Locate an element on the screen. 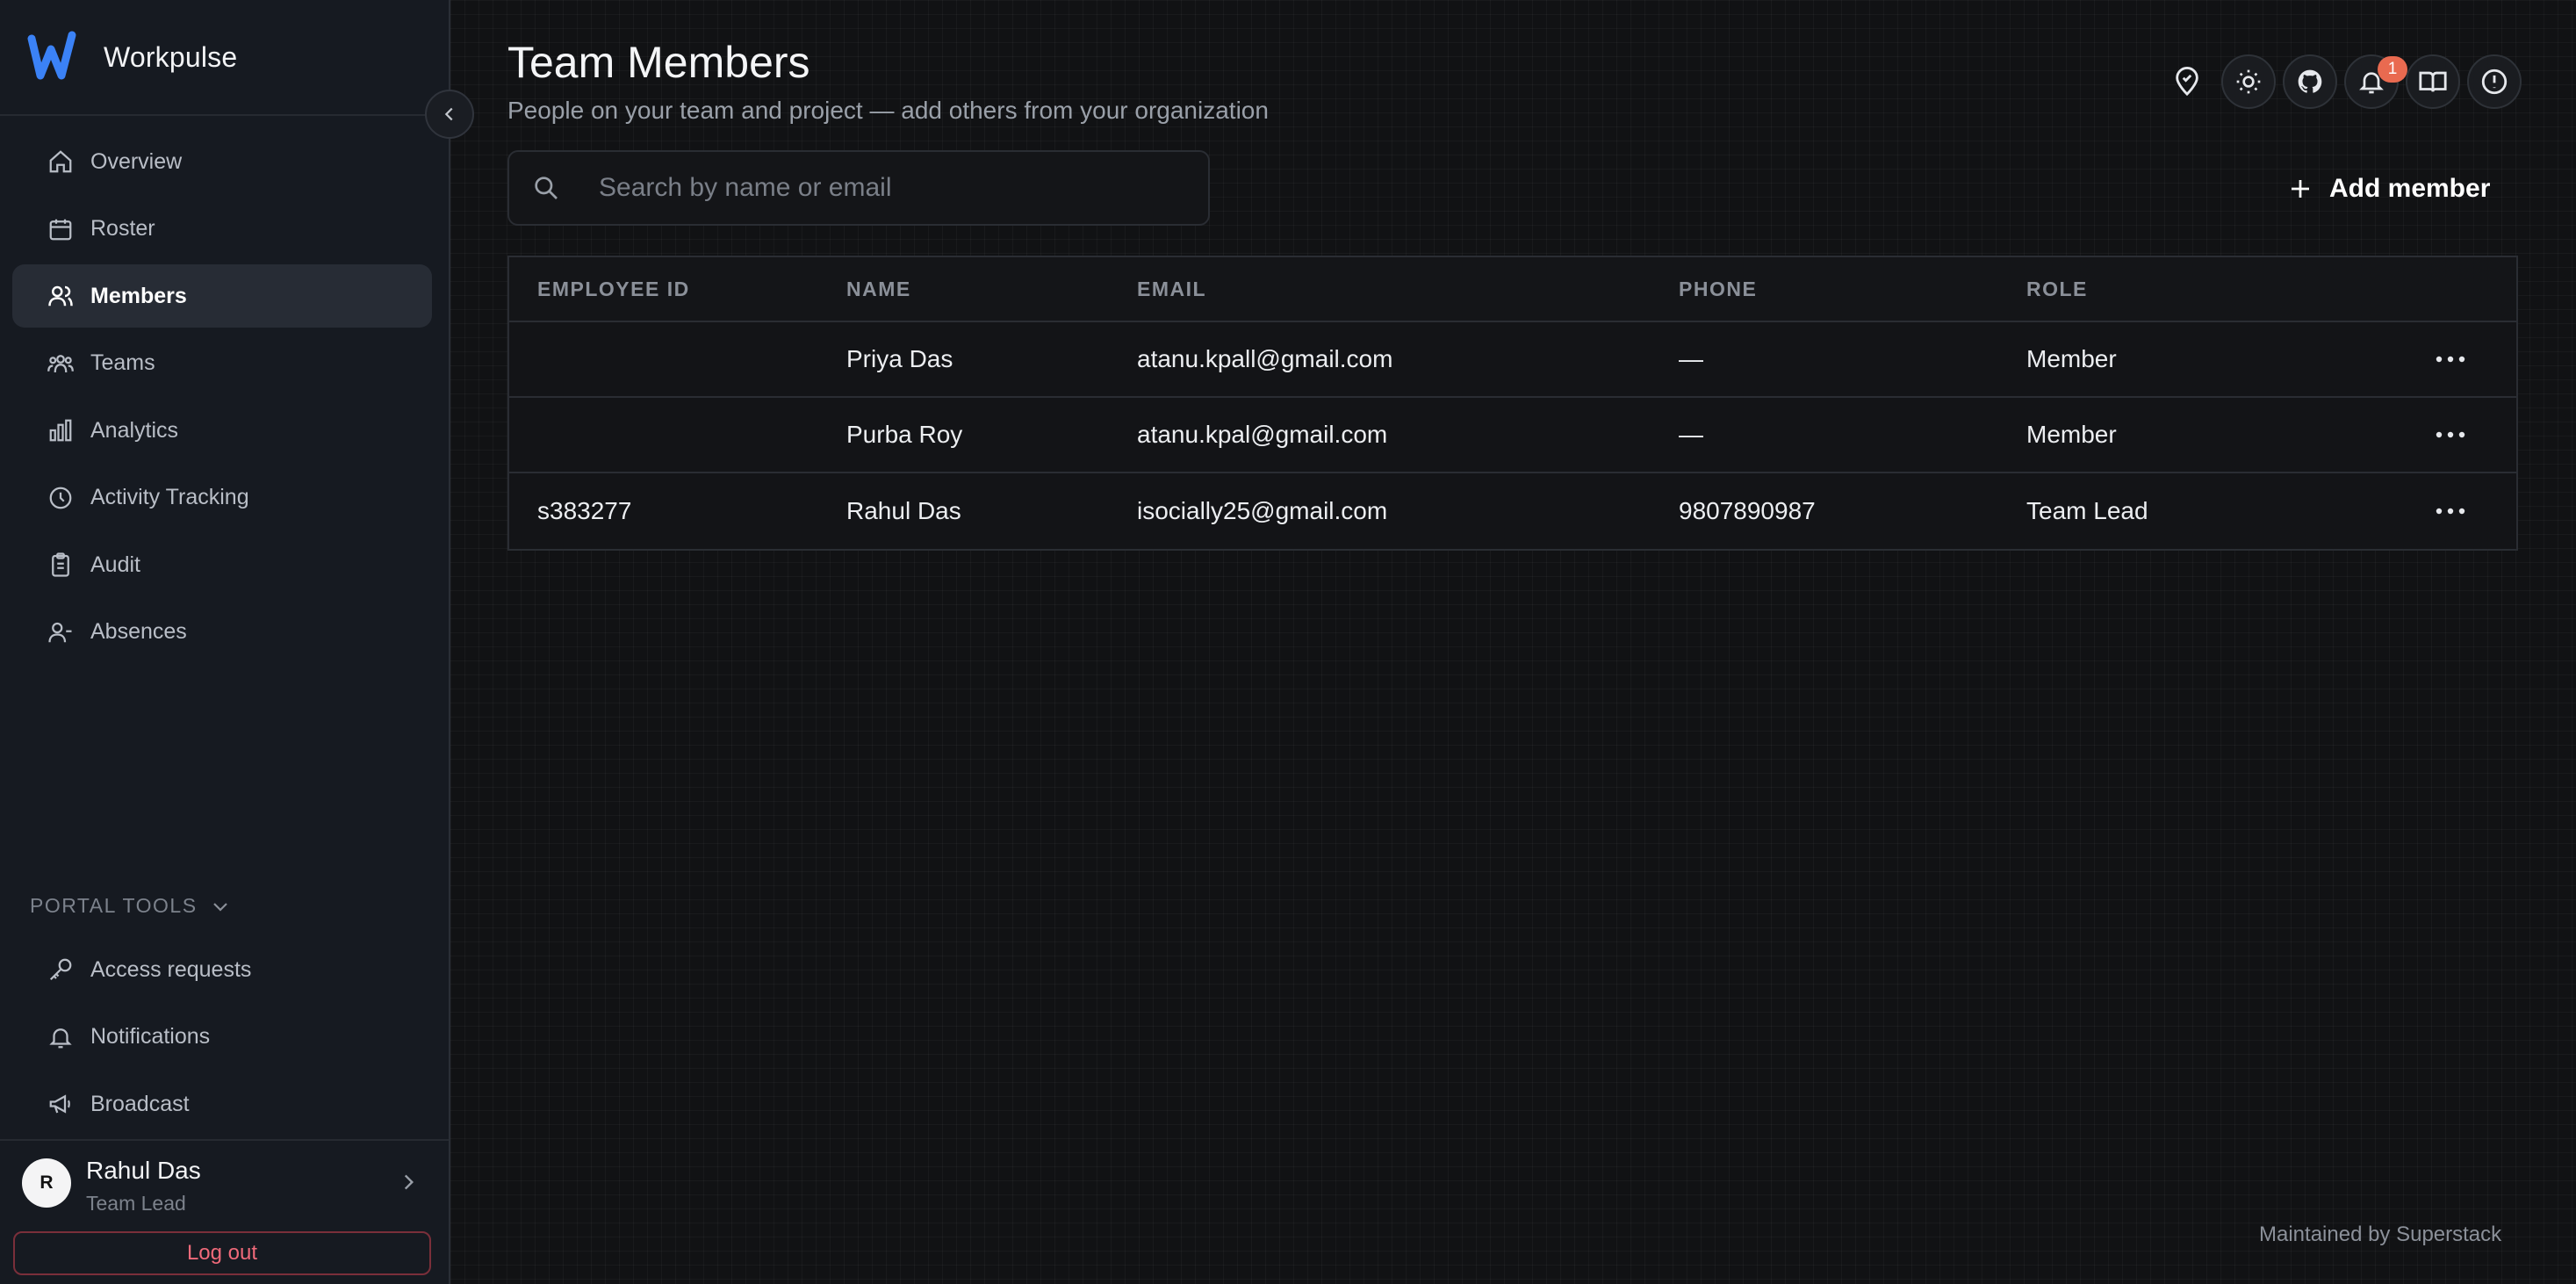 Image resolution: width=2576 pixels, height=1284 pixels. chevron-right-icon is located at coordinates (409, 1182).